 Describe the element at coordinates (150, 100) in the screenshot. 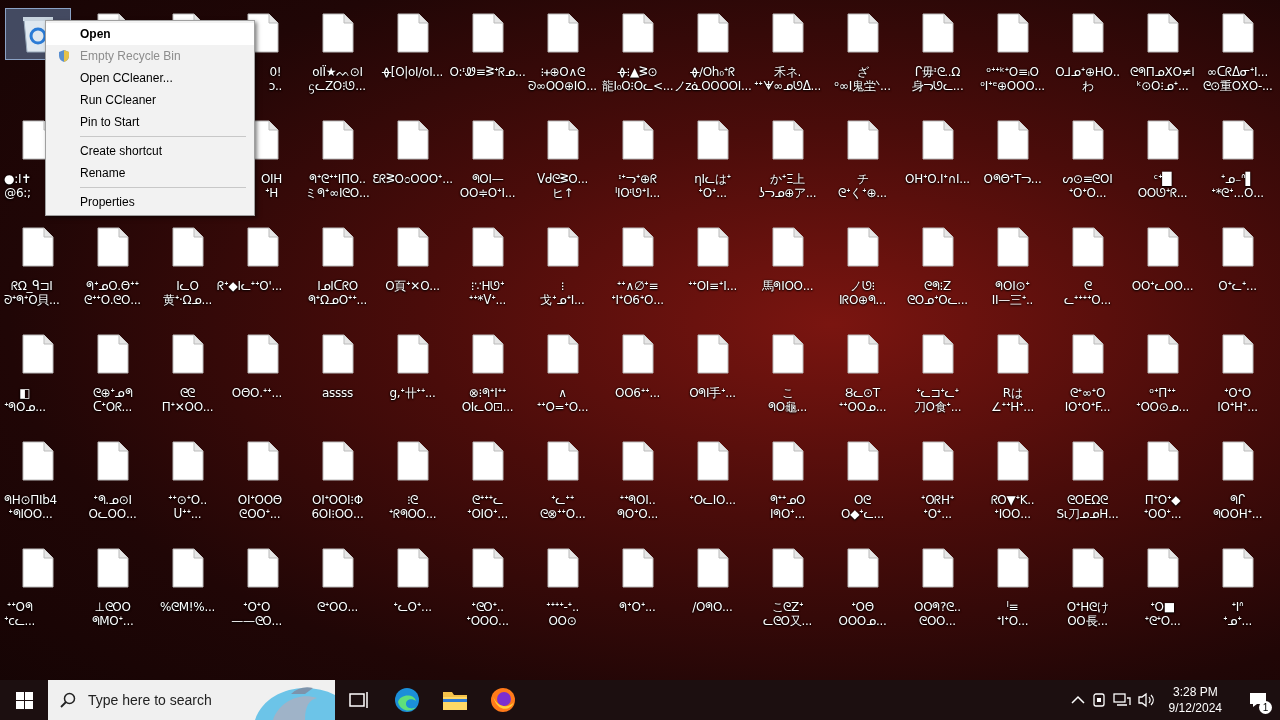

I see `menu-item: Run CCleaner` at that location.